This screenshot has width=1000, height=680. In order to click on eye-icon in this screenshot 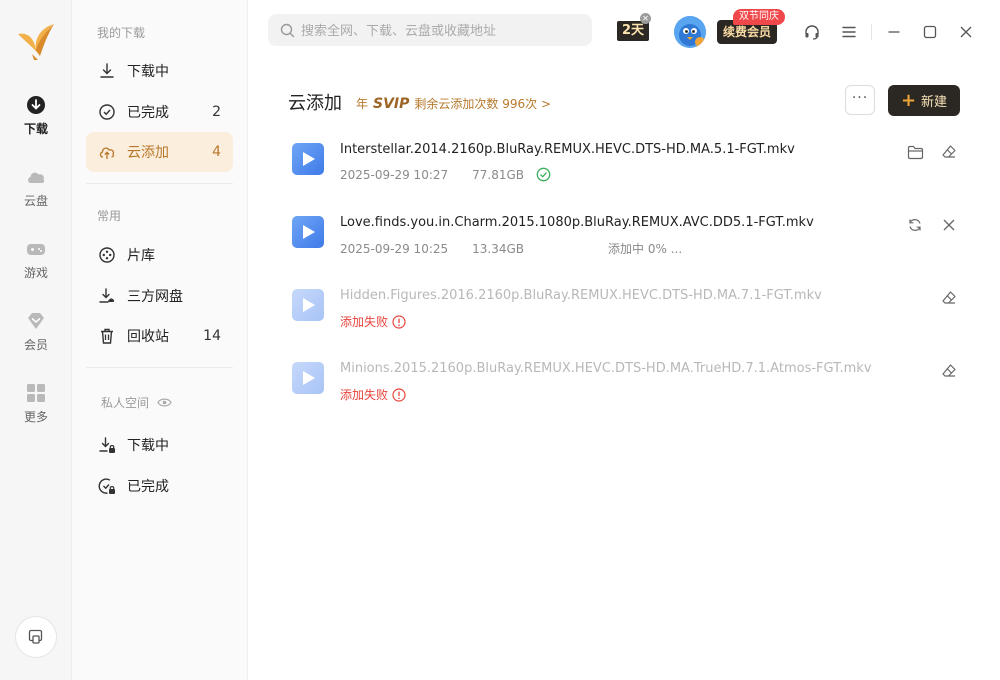, I will do `click(164, 402)`.